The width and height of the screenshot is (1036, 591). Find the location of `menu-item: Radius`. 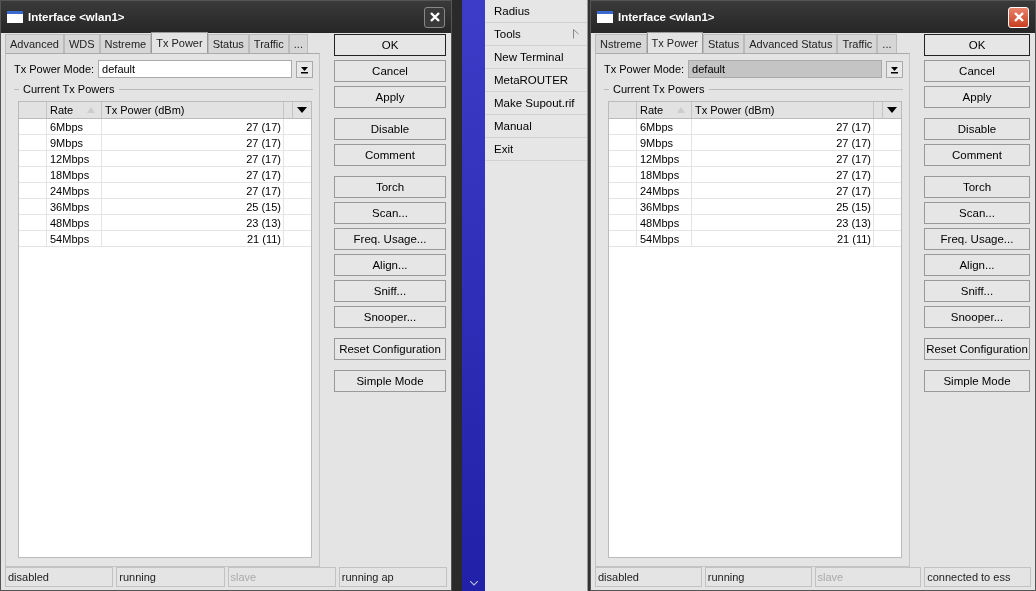

menu-item: Radius is located at coordinates (536, 11).